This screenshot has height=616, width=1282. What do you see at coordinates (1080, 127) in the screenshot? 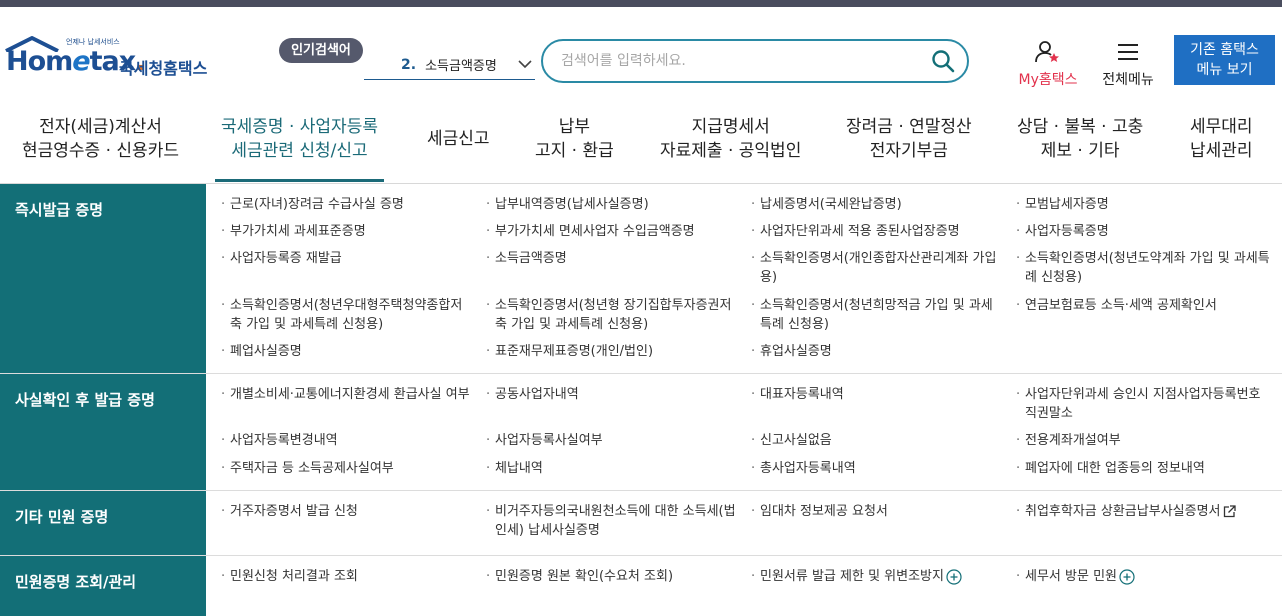
I see `nav-label: 상담 · 불복 · 고충` at bounding box center [1080, 127].